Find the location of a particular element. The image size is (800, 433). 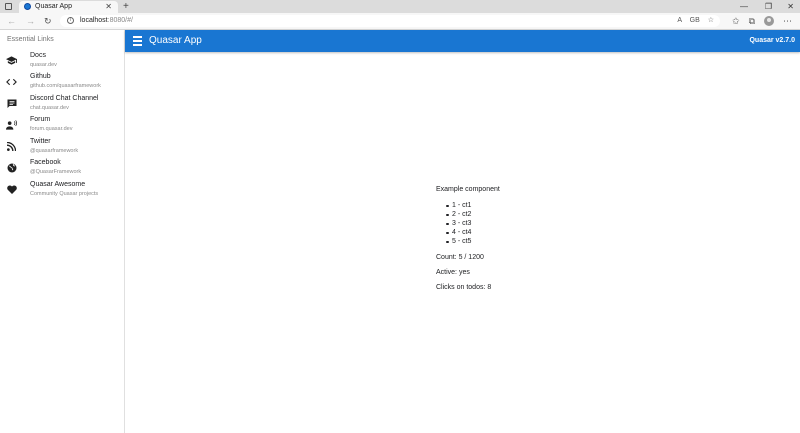

tab-actions-icon is located at coordinates (8, 6).